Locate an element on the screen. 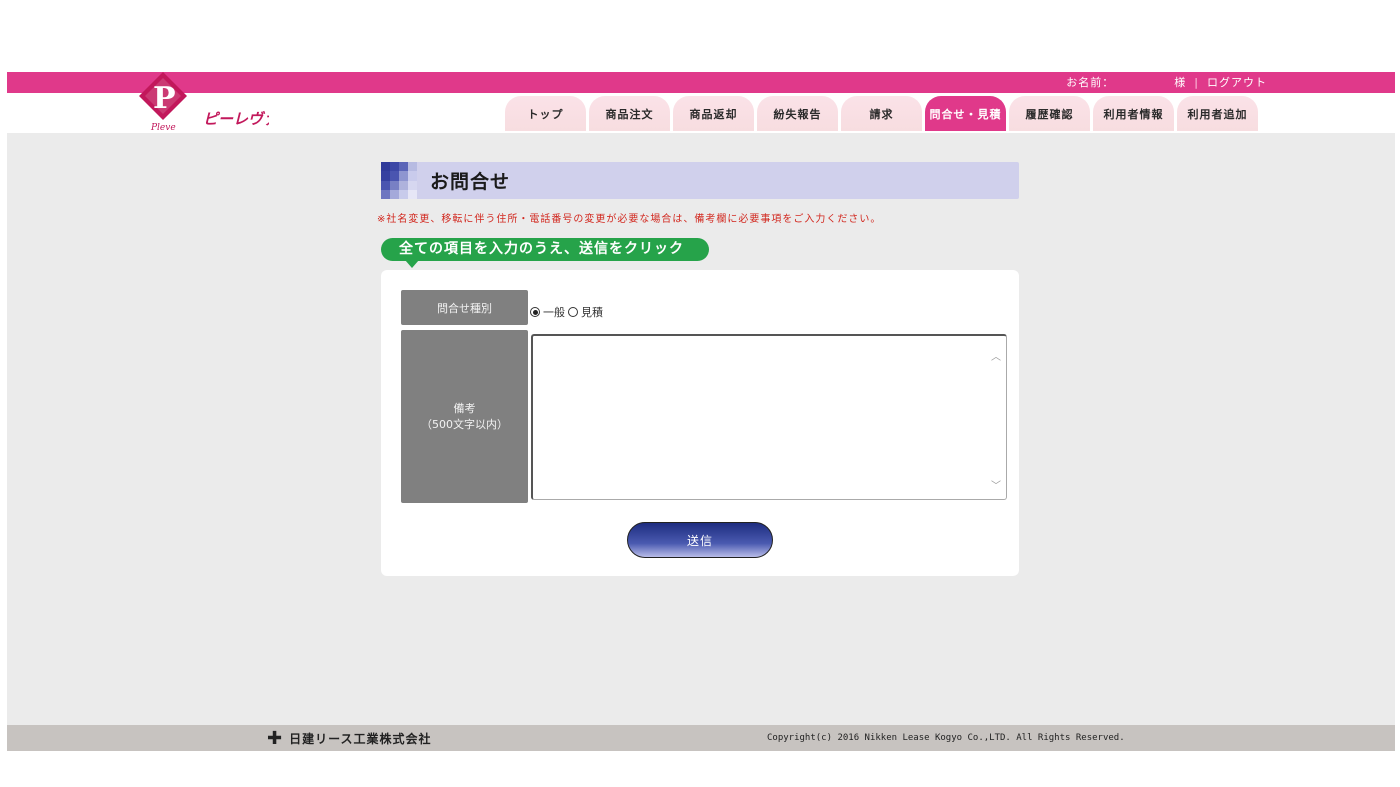 The image size is (1400, 787). tab-top: トップ is located at coordinates (545, 113).